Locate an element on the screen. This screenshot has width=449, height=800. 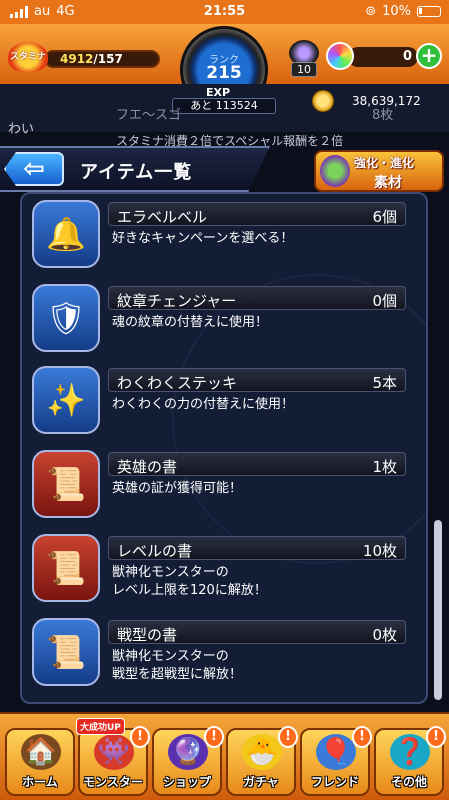
list-item: 📜 レベルの書 10枚 獣神化モンスターの レベル上限を120に解放！ is located at coordinates (220, 568).